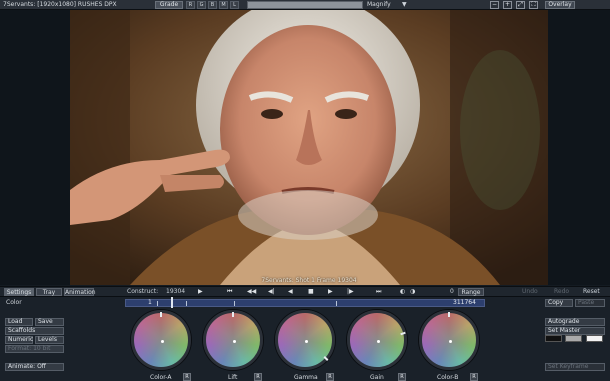 The width and height of the screenshot is (610, 381). I want to click on step-forward-icon: |▶, so click(350, 292).